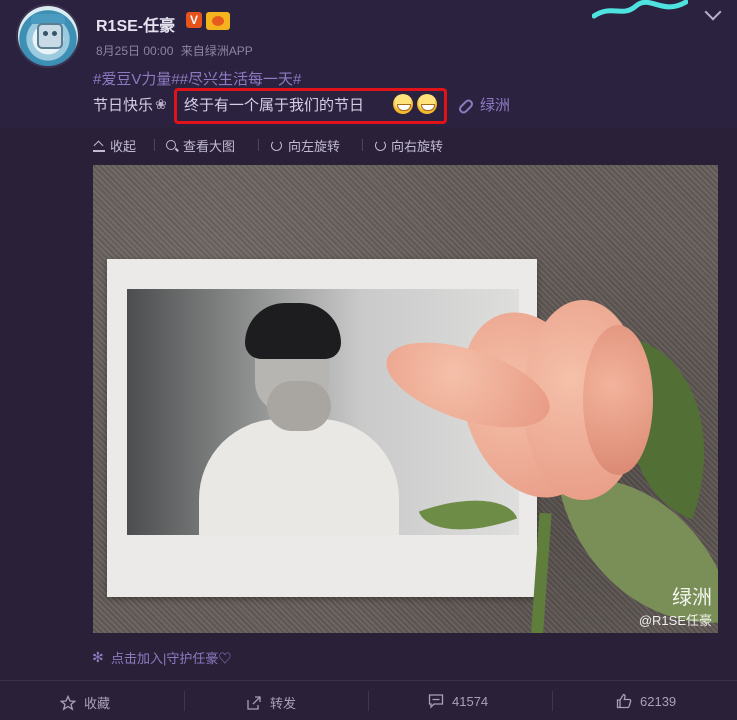  Describe the element at coordinates (98, 657) in the screenshot. I see `sparkle-icon` at that location.